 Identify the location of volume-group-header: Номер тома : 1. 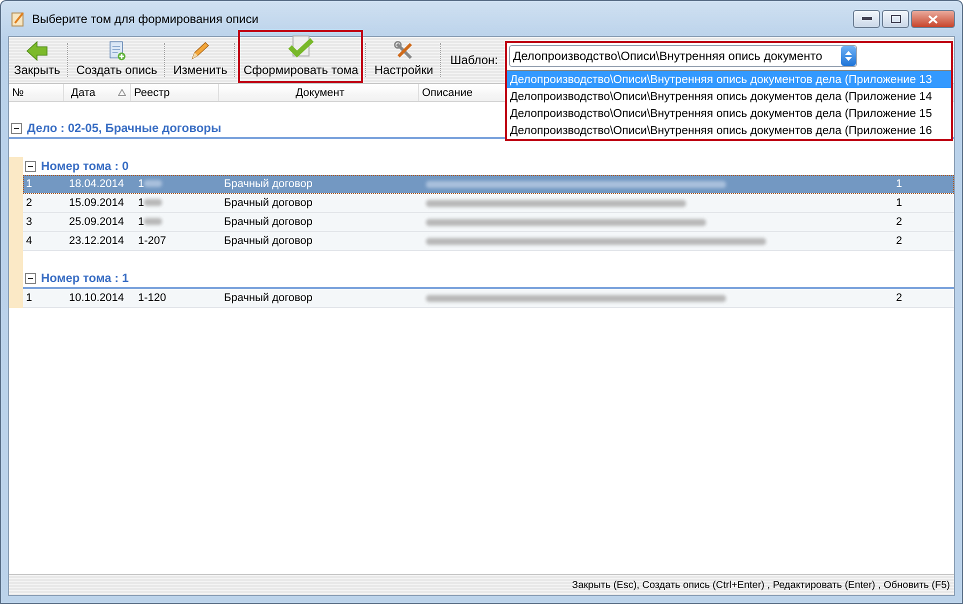
(85, 278).